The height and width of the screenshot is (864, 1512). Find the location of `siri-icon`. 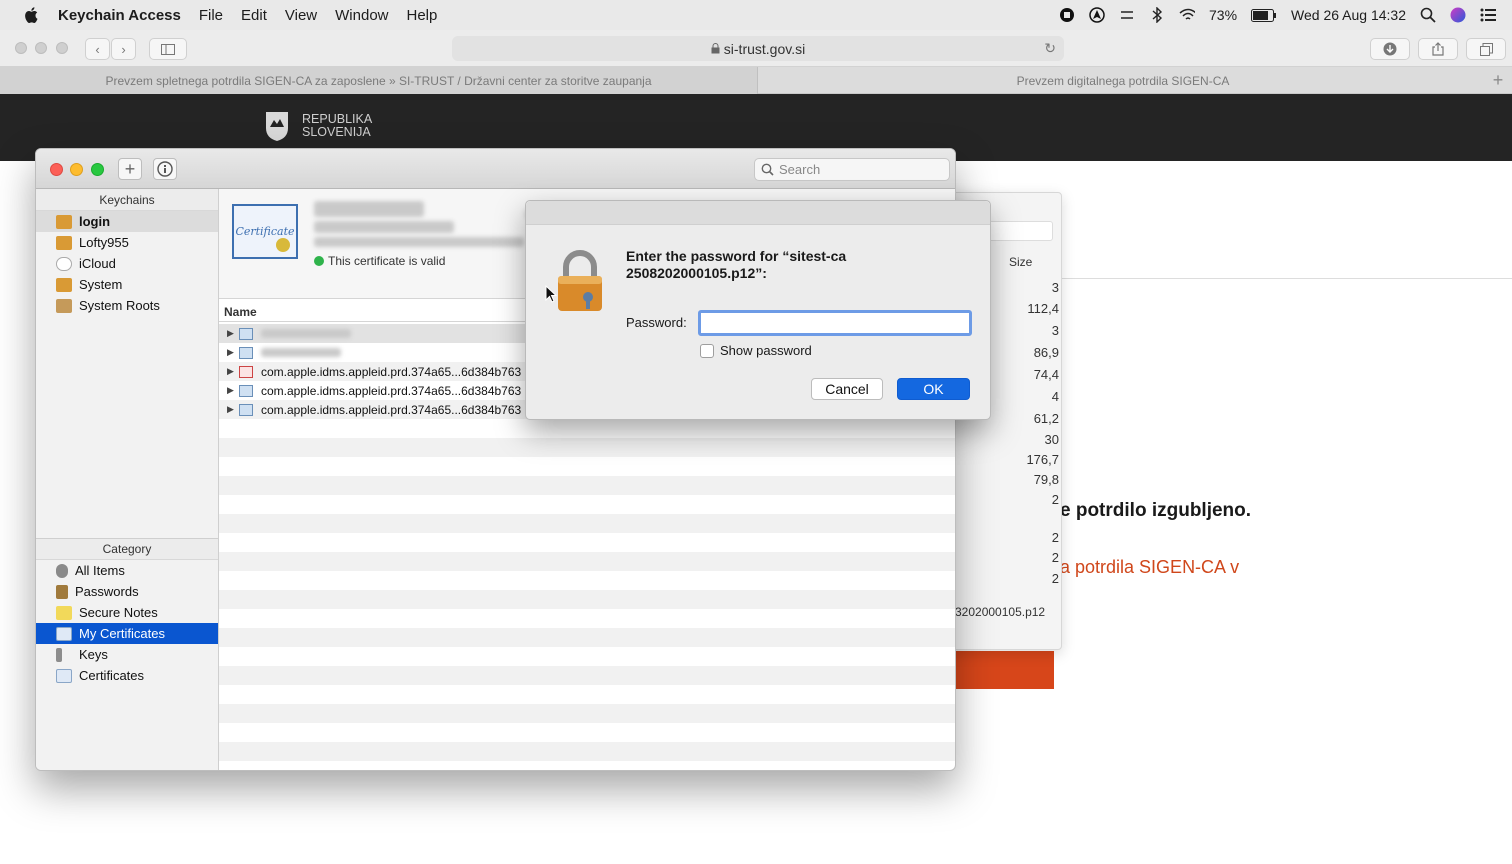

siri-icon is located at coordinates (1458, 15).